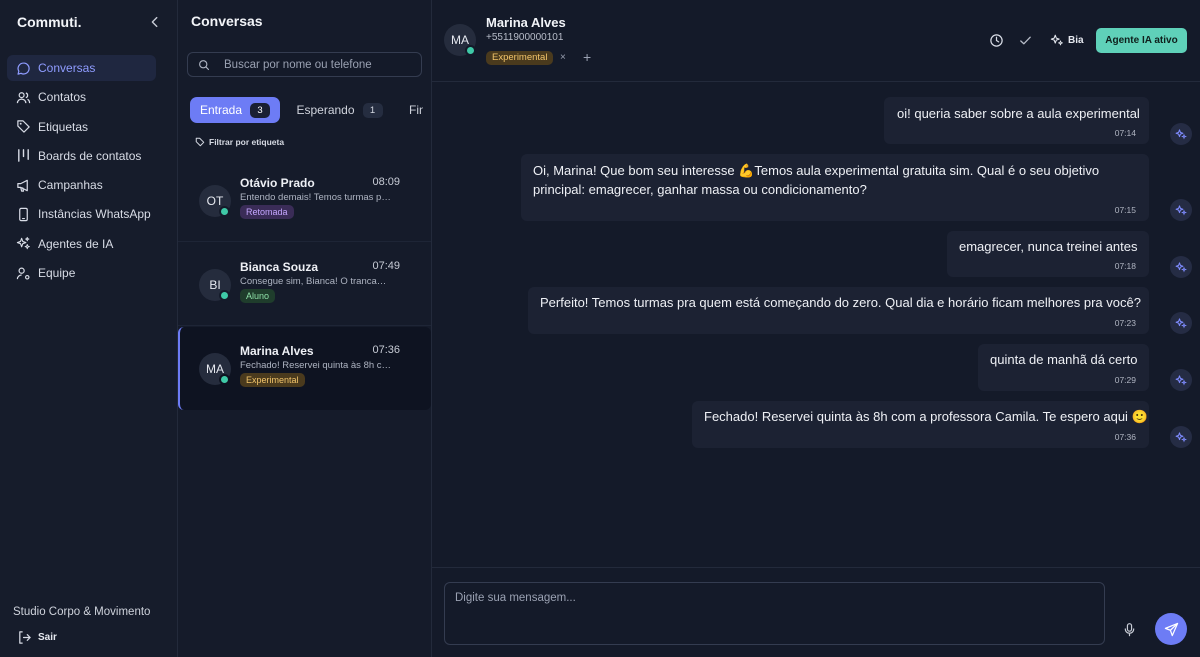 The width and height of the screenshot is (1200, 657). I want to click on kanban-icon, so click(23, 155).